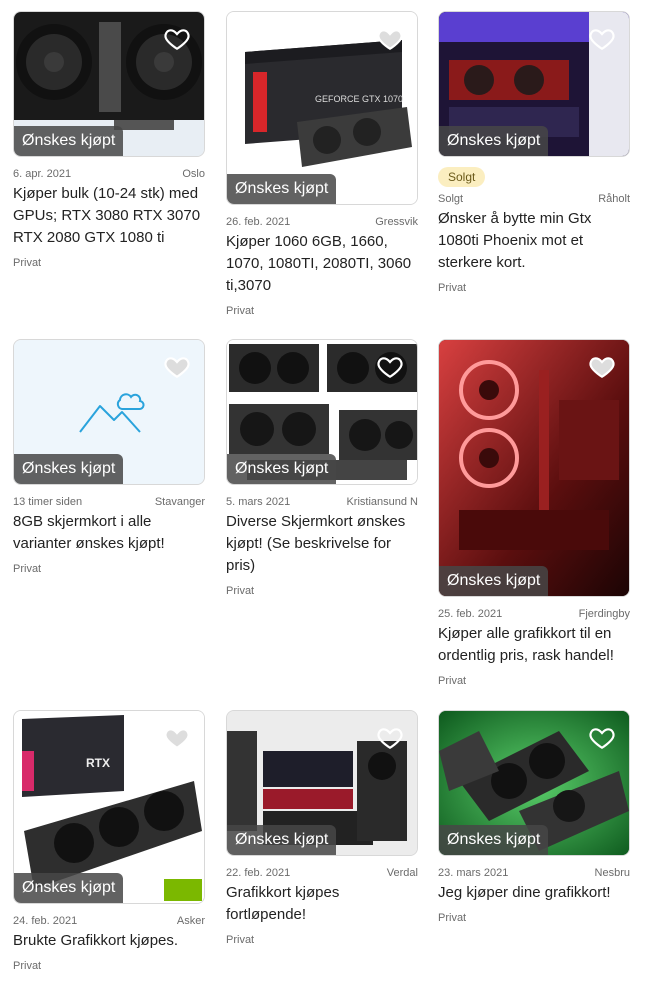 The width and height of the screenshot is (649, 991). I want to click on box-label: RTX, so click(98, 763).